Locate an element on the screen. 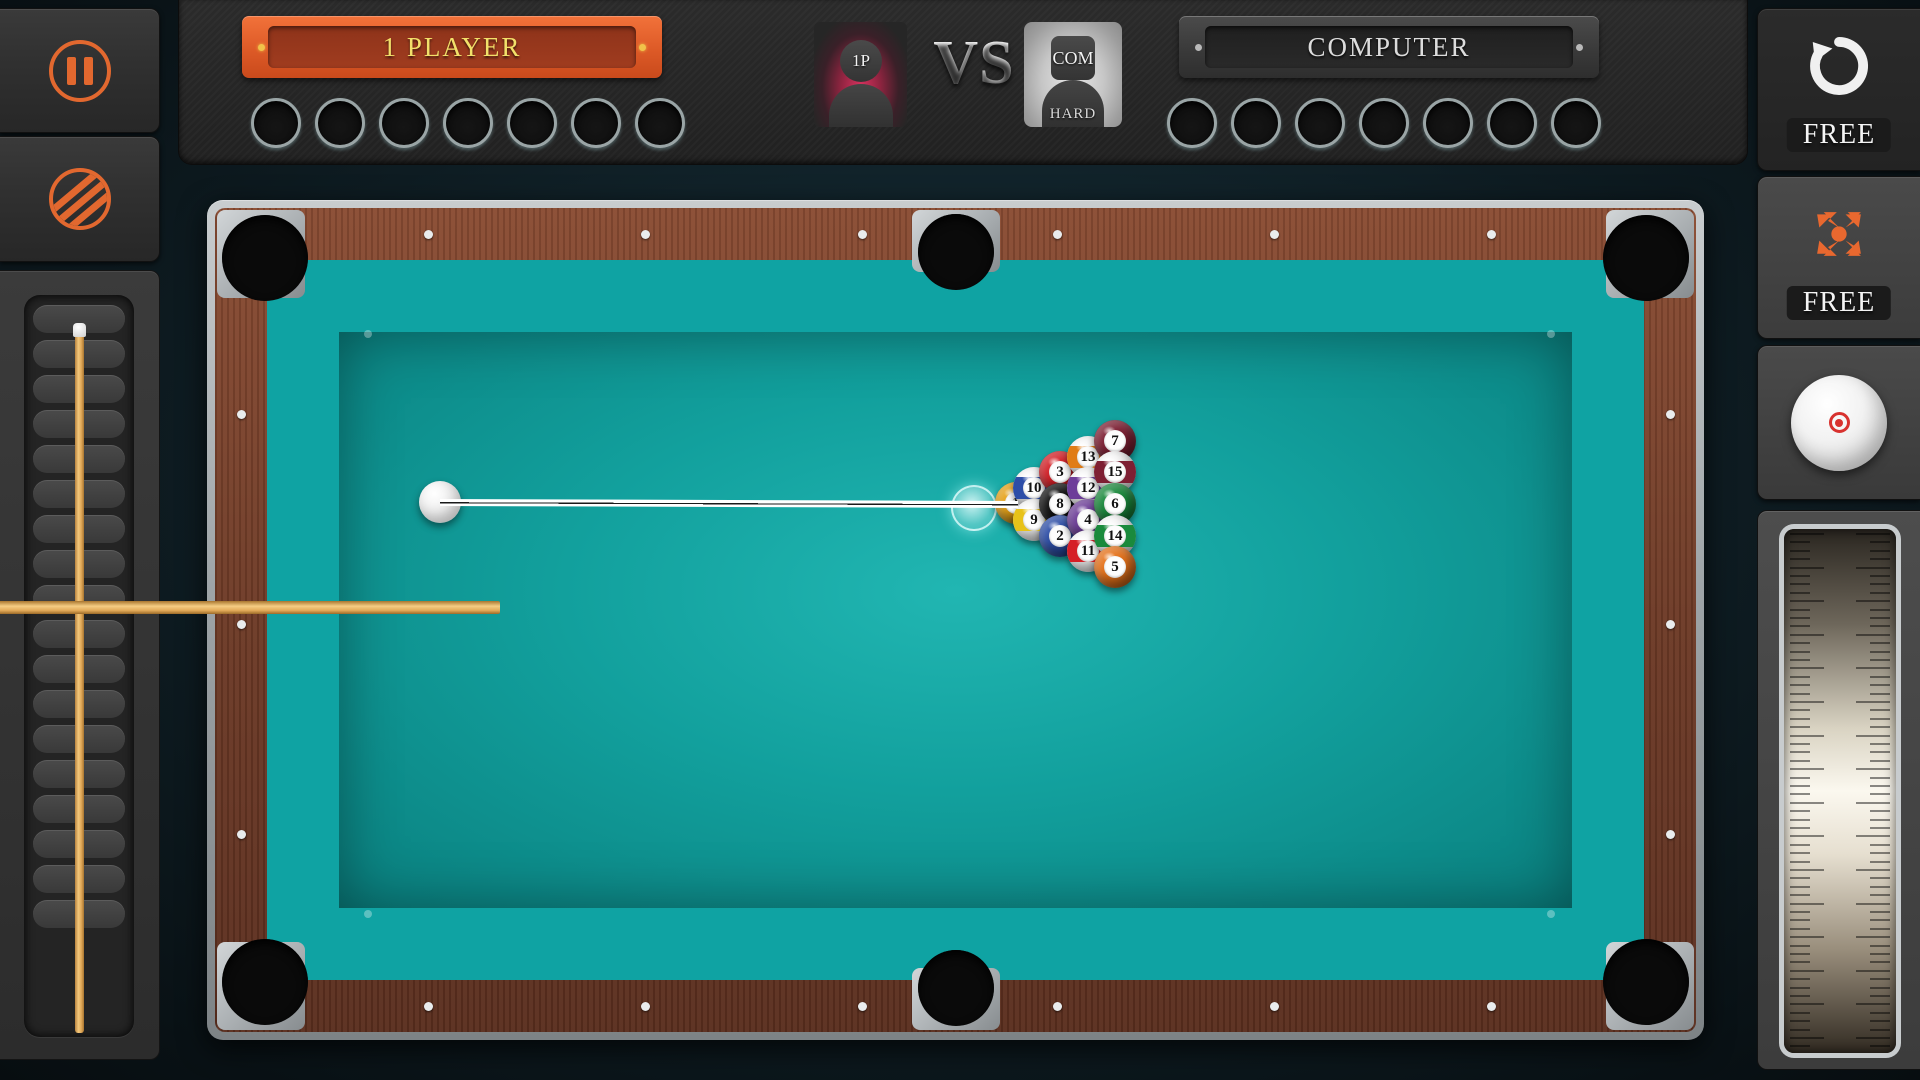 This screenshot has height=1080, width=1920. right-control-bar: FREE FREE is located at coordinates (1837, 540).